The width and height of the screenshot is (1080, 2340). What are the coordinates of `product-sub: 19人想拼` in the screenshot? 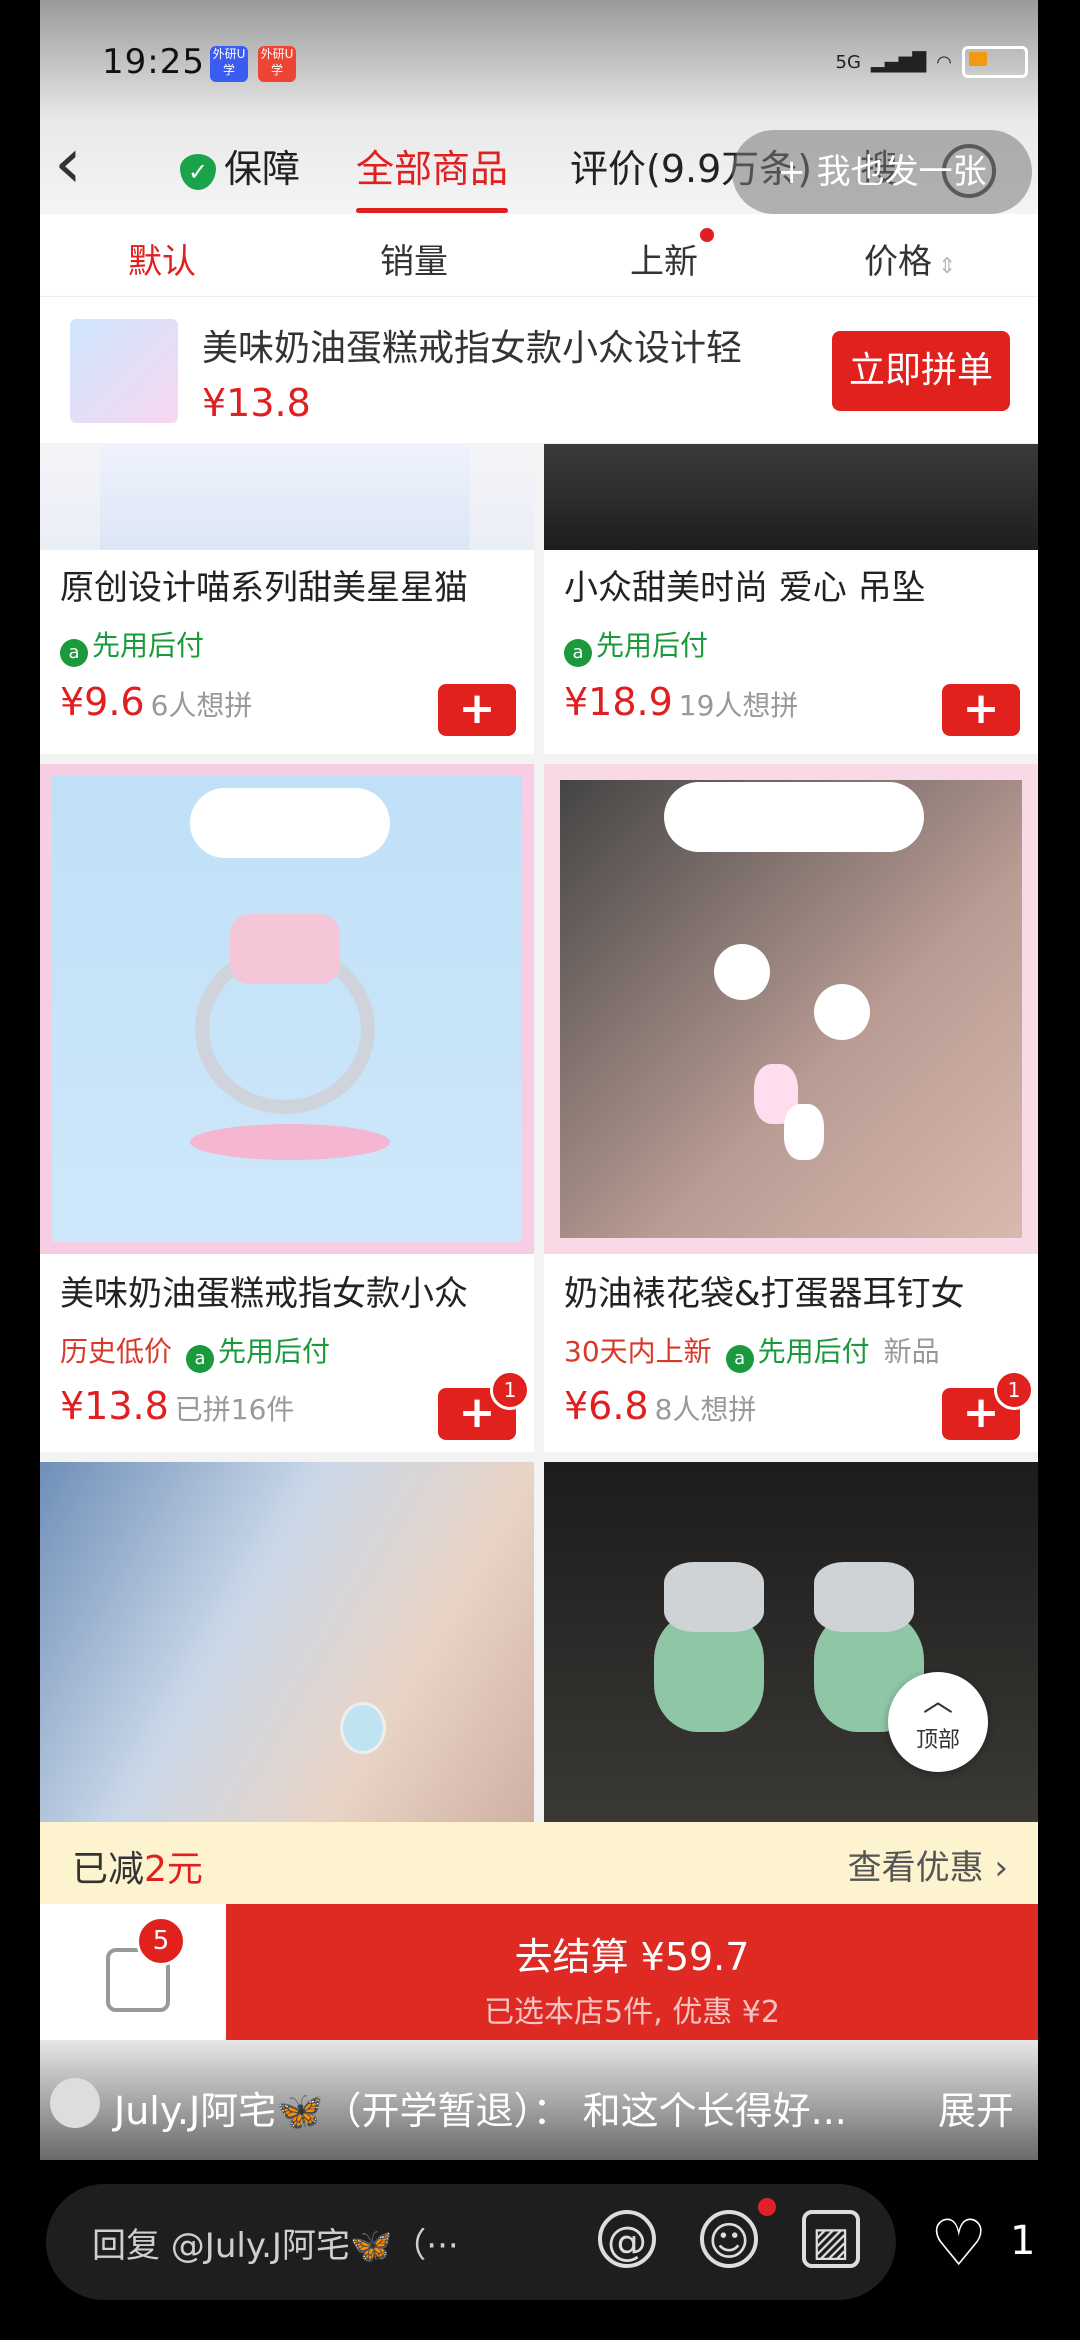 It's located at (738, 705).